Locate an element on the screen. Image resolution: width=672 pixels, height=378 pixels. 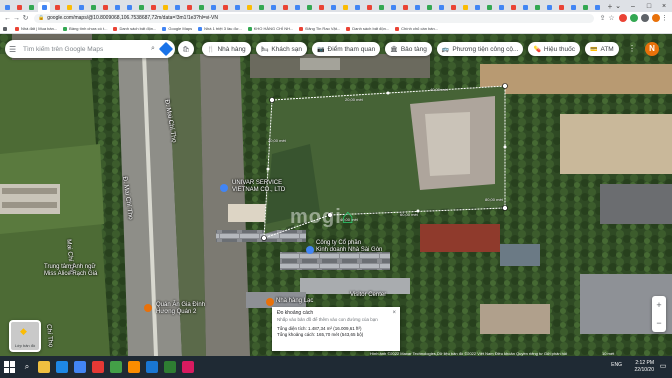
browser-menu-icon: ⋮ is located at coordinates (664, 18).